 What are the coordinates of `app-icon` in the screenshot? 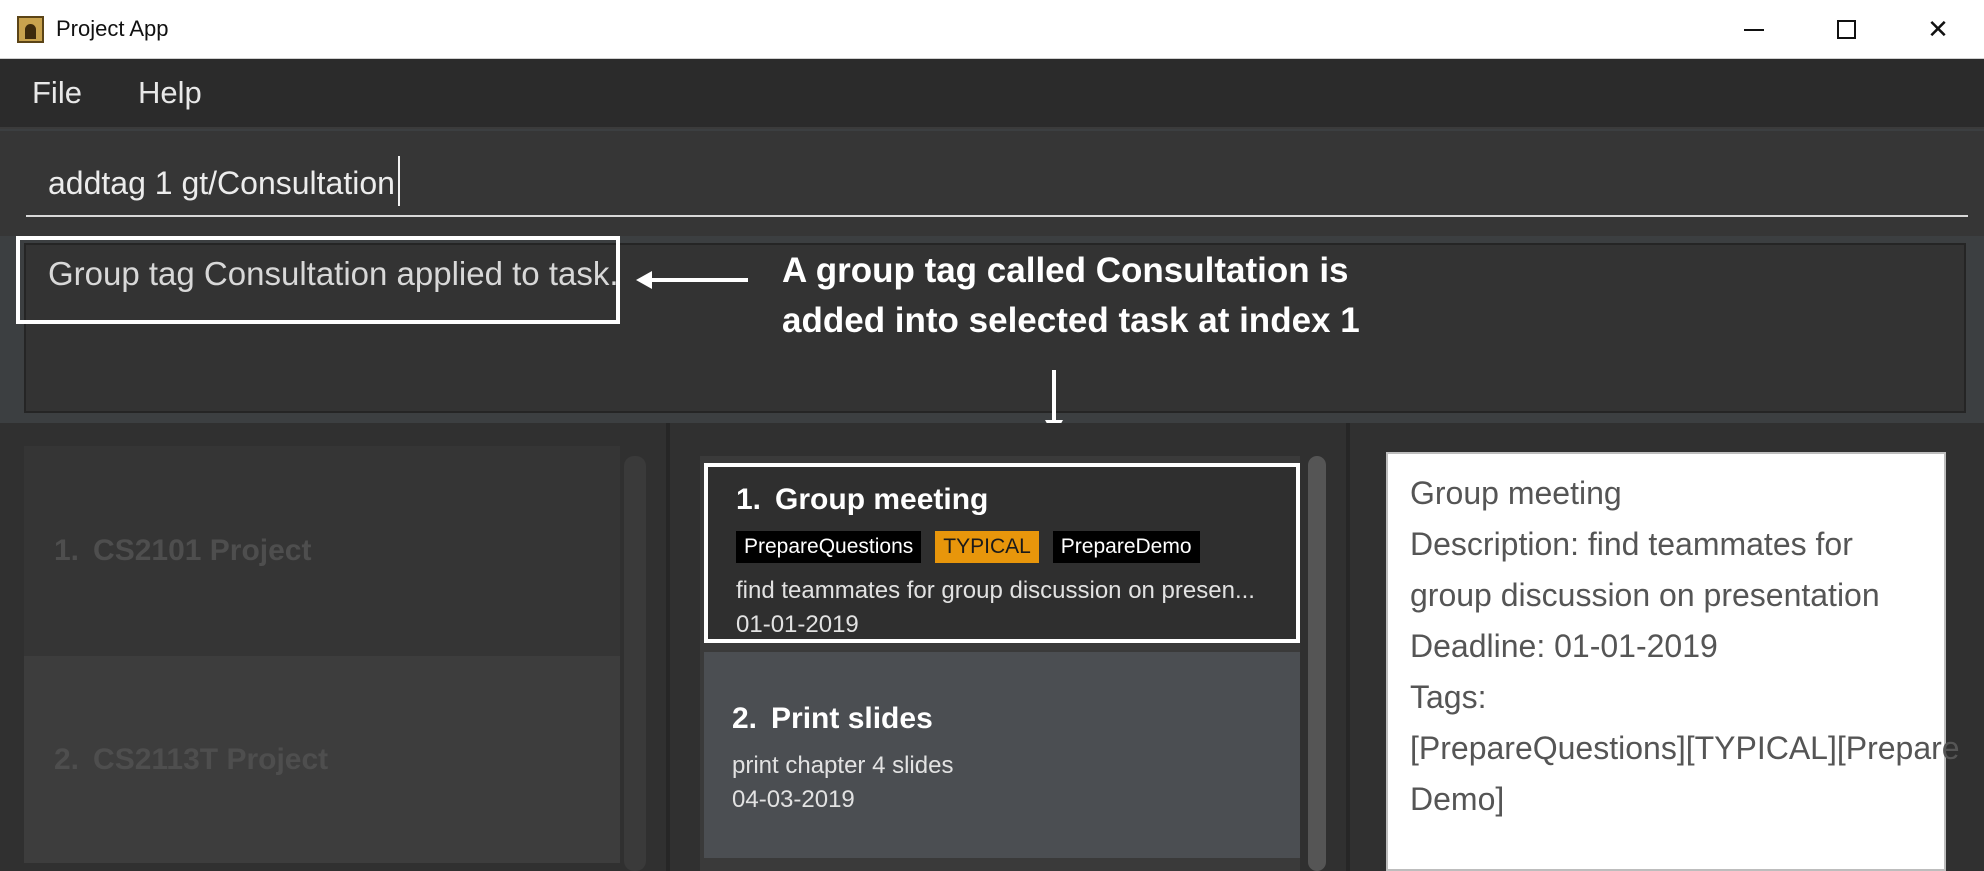 It's located at (30, 29).